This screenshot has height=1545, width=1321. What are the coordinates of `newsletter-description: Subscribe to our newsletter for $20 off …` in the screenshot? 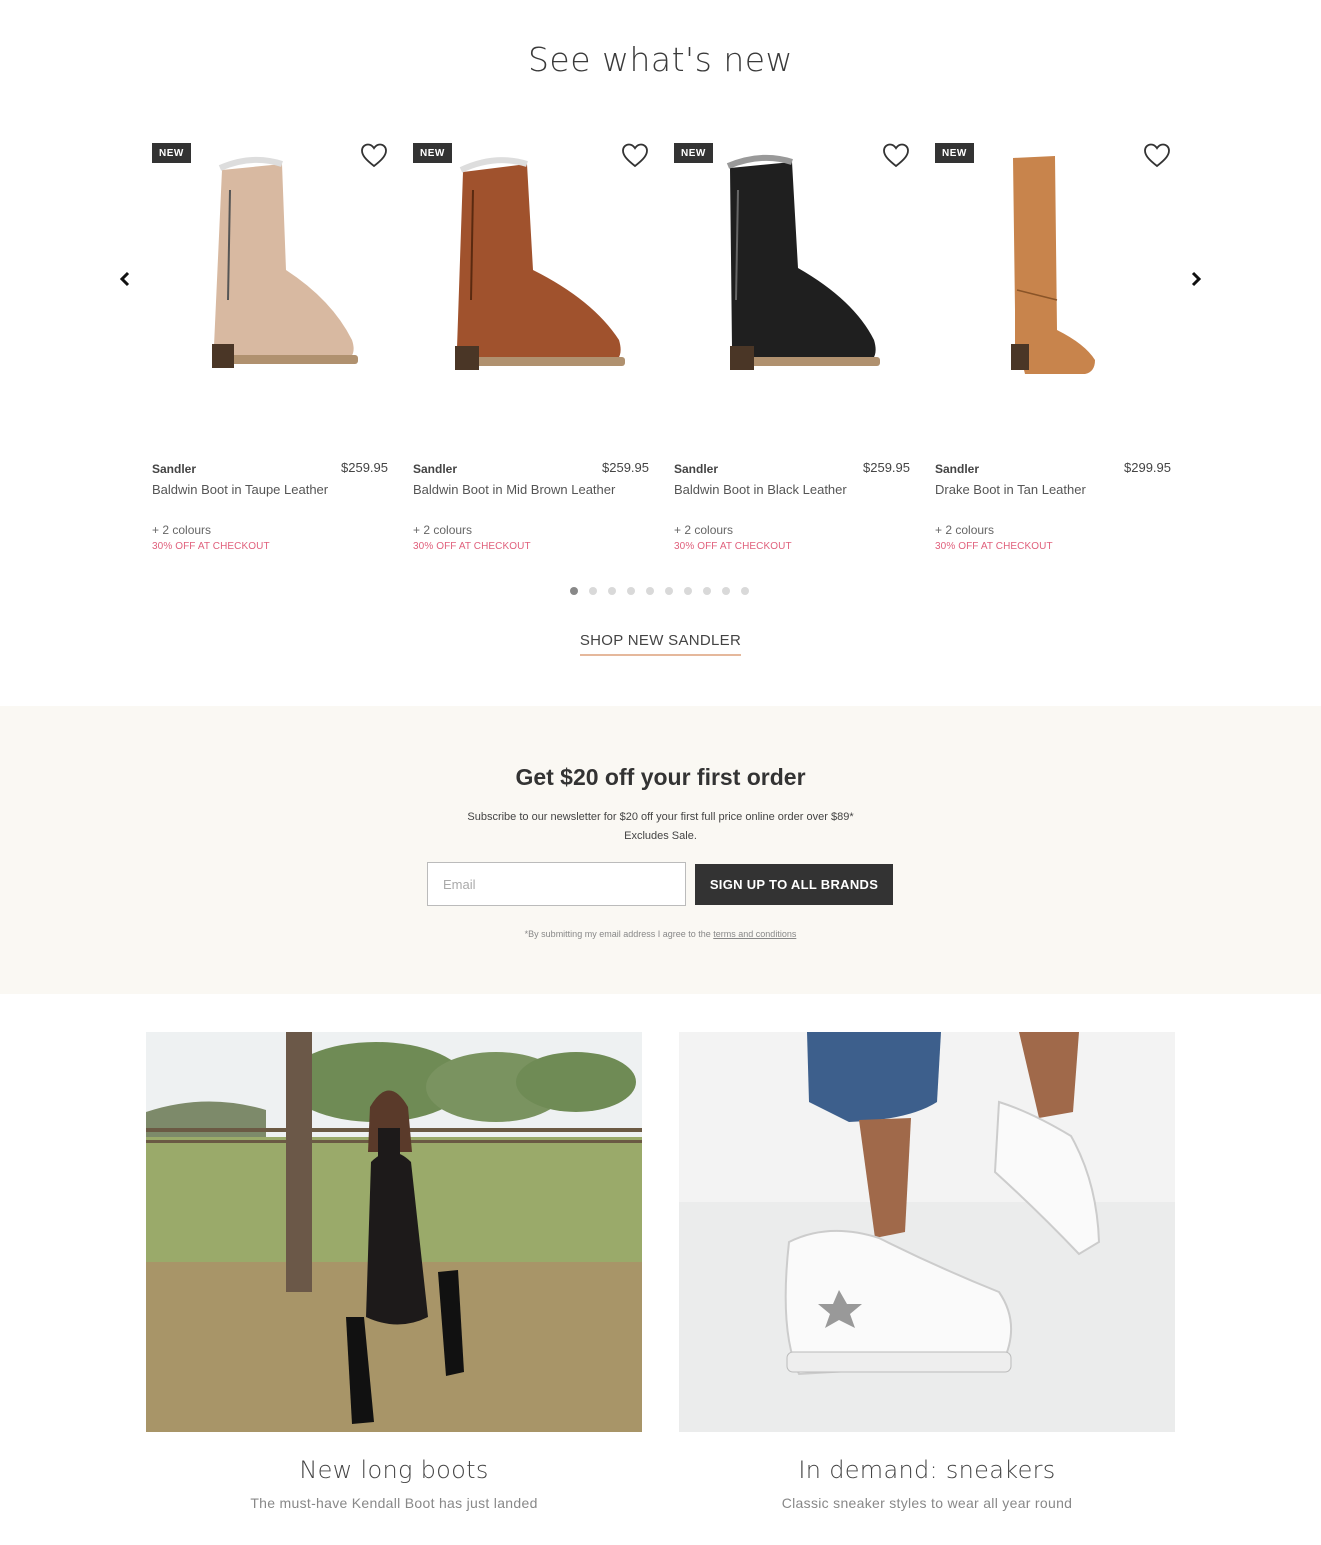 It's located at (660, 827).